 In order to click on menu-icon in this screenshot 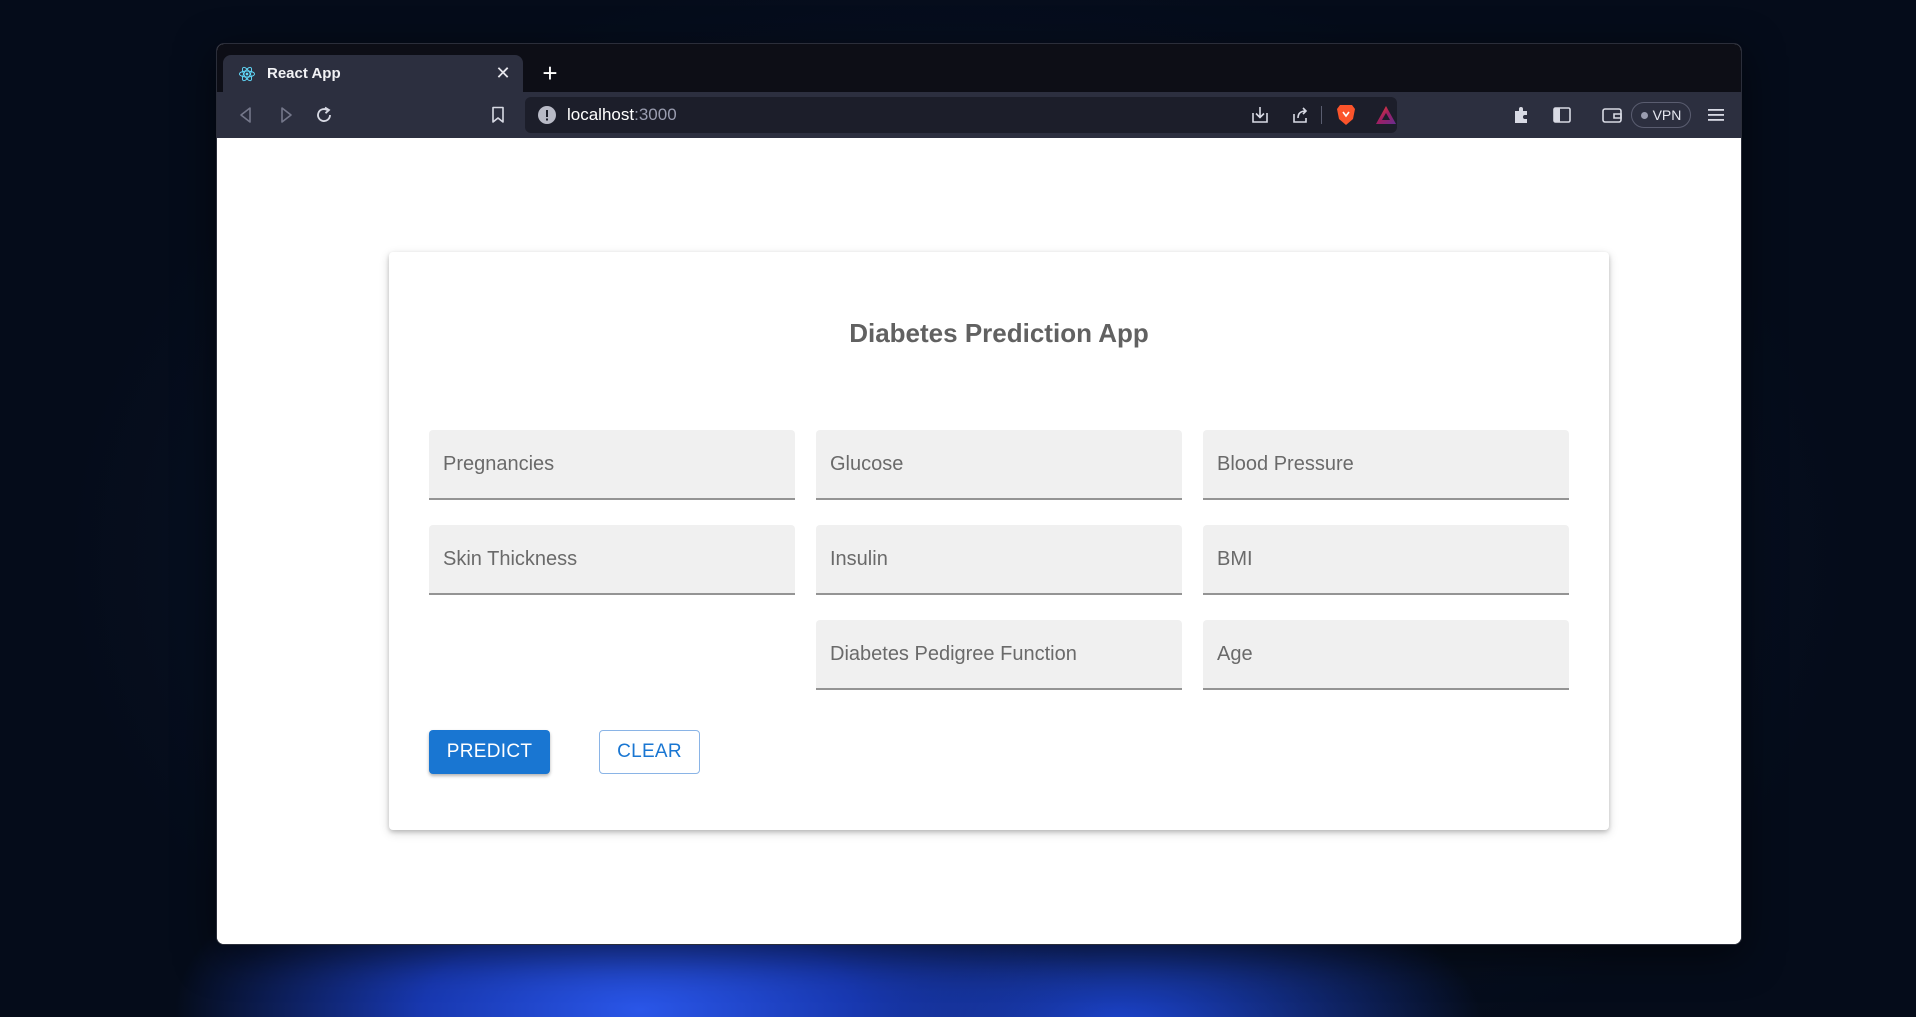, I will do `click(1716, 115)`.